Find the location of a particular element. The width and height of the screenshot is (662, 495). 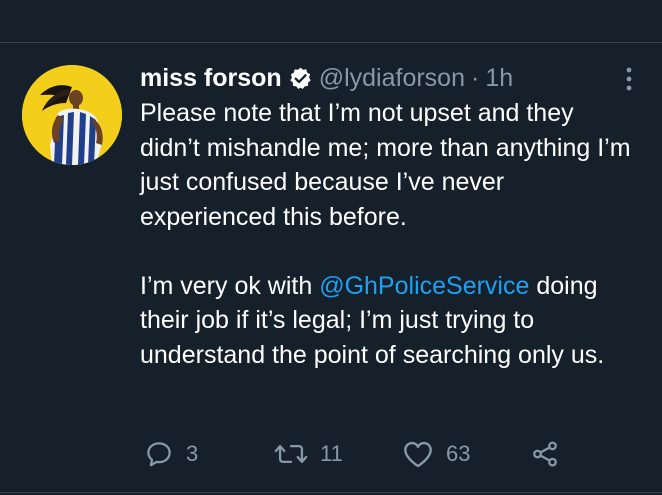

avatar-photo is located at coordinates (72, 115).